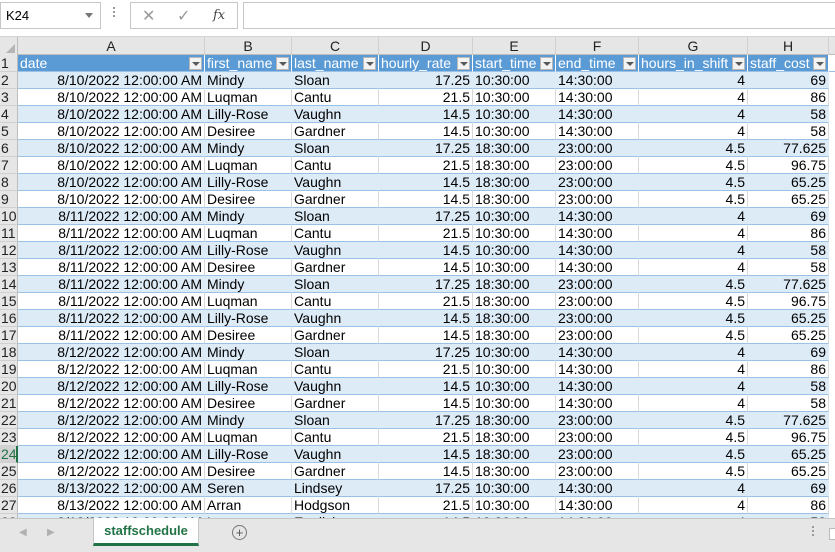  What do you see at coordinates (335, 63) in the screenshot?
I see `header-cell-last-name: last_name` at bounding box center [335, 63].